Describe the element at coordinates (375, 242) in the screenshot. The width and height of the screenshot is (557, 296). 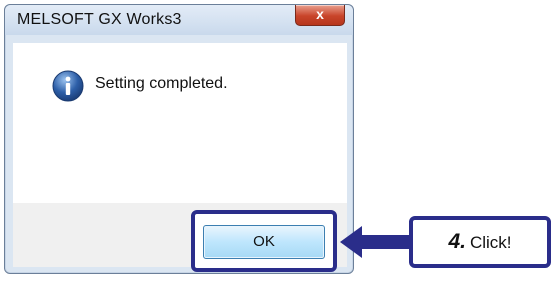
I see `pointer-arrow-icon` at that location.